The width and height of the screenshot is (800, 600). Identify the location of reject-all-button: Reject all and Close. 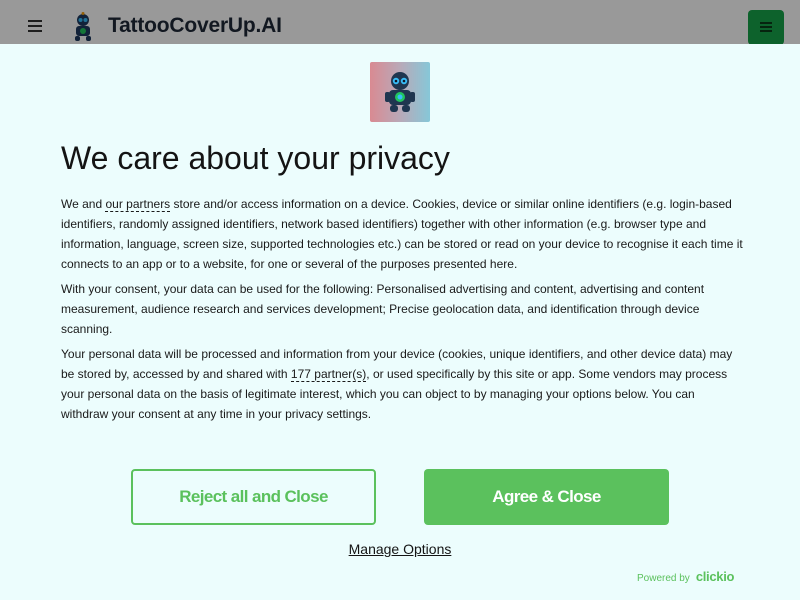
(253, 497).